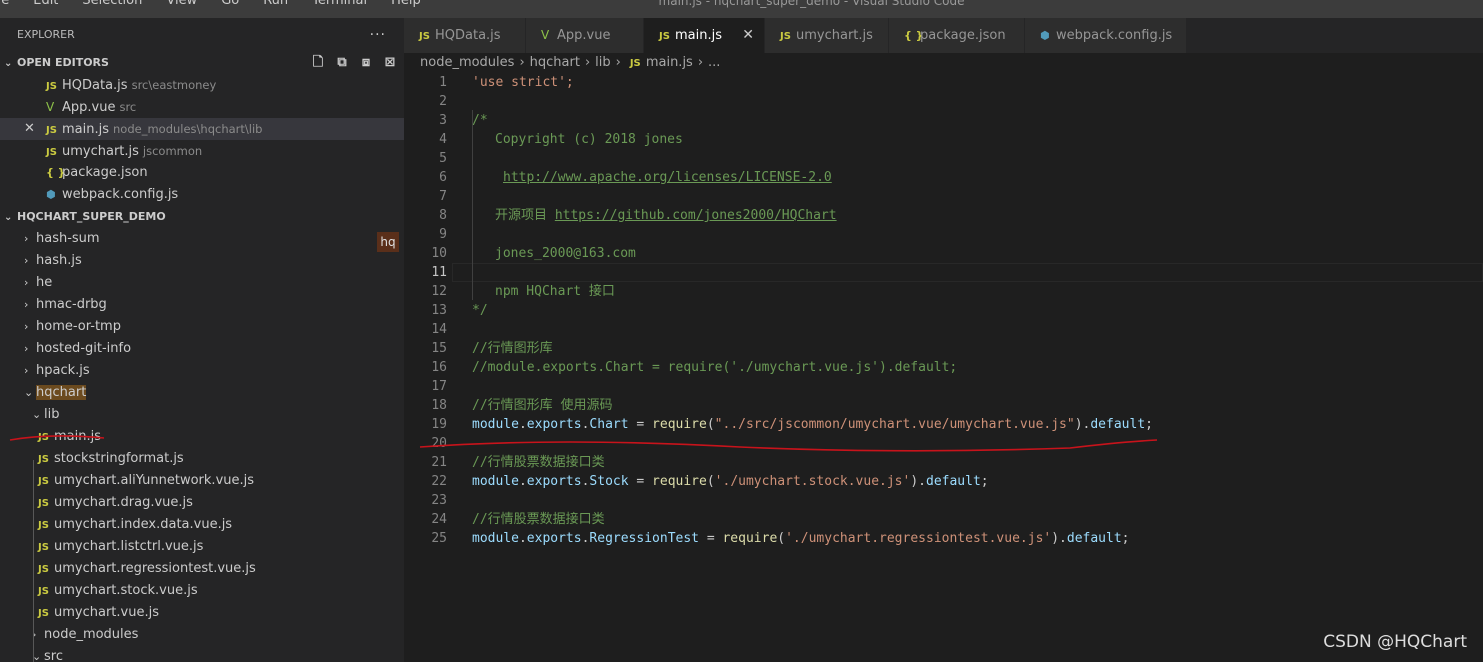 The width and height of the screenshot is (1483, 662). Describe the element at coordinates (1395, 642) in the screenshot. I see `watermark: CSDN @HQChart` at that location.